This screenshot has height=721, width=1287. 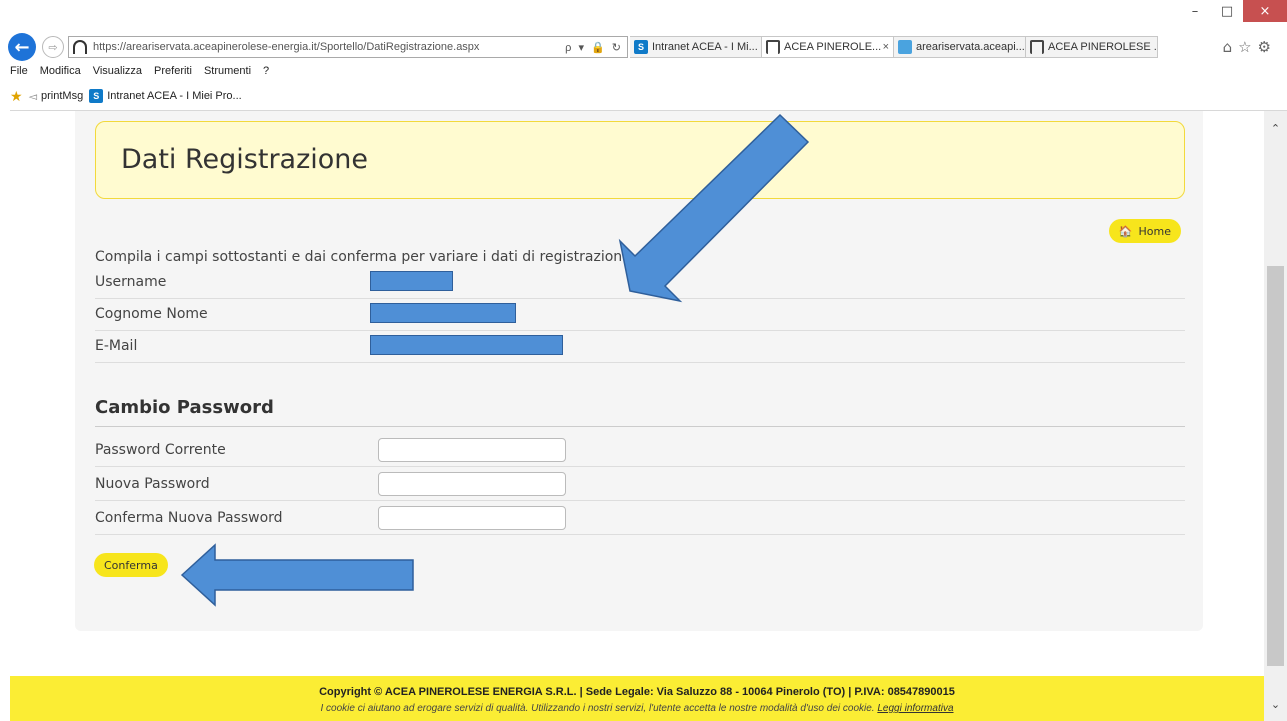 I want to click on menu-file: File, so click(x=19, y=73).